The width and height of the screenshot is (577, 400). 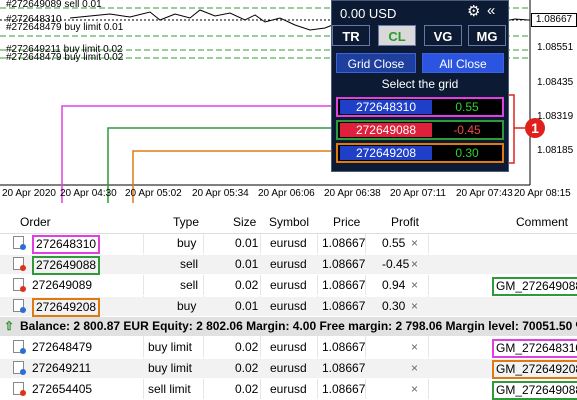 I want to click on table-row: 272649088 sell 0.01 eurusd 1.08667 -0.45 ×, so click(x=288, y=265).